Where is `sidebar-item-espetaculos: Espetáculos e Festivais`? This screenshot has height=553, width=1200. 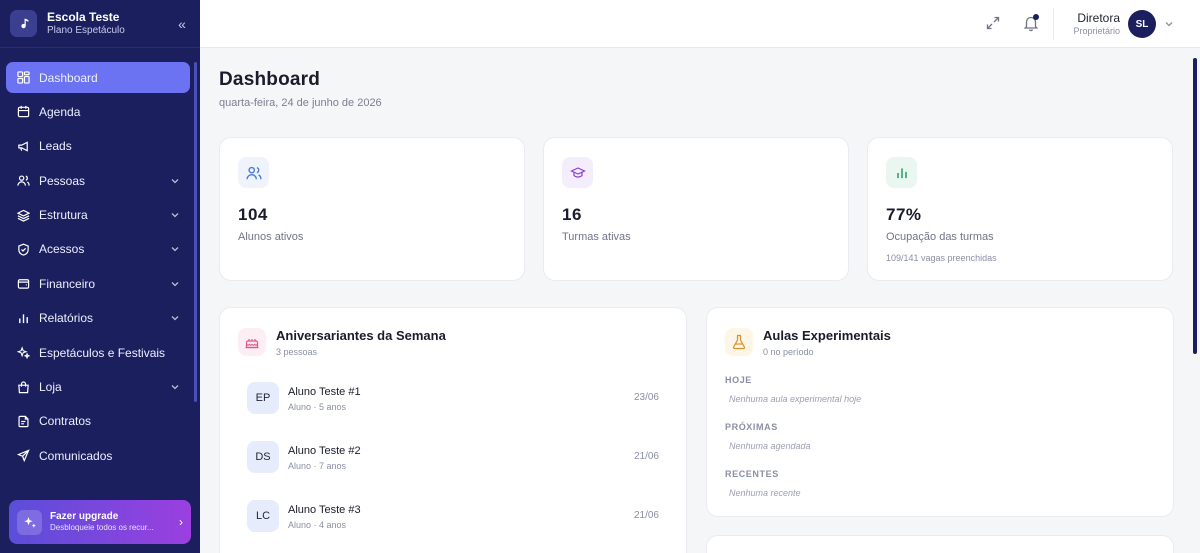 sidebar-item-espetaculos: Espetáculos e Festivais is located at coordinates (98, 352).